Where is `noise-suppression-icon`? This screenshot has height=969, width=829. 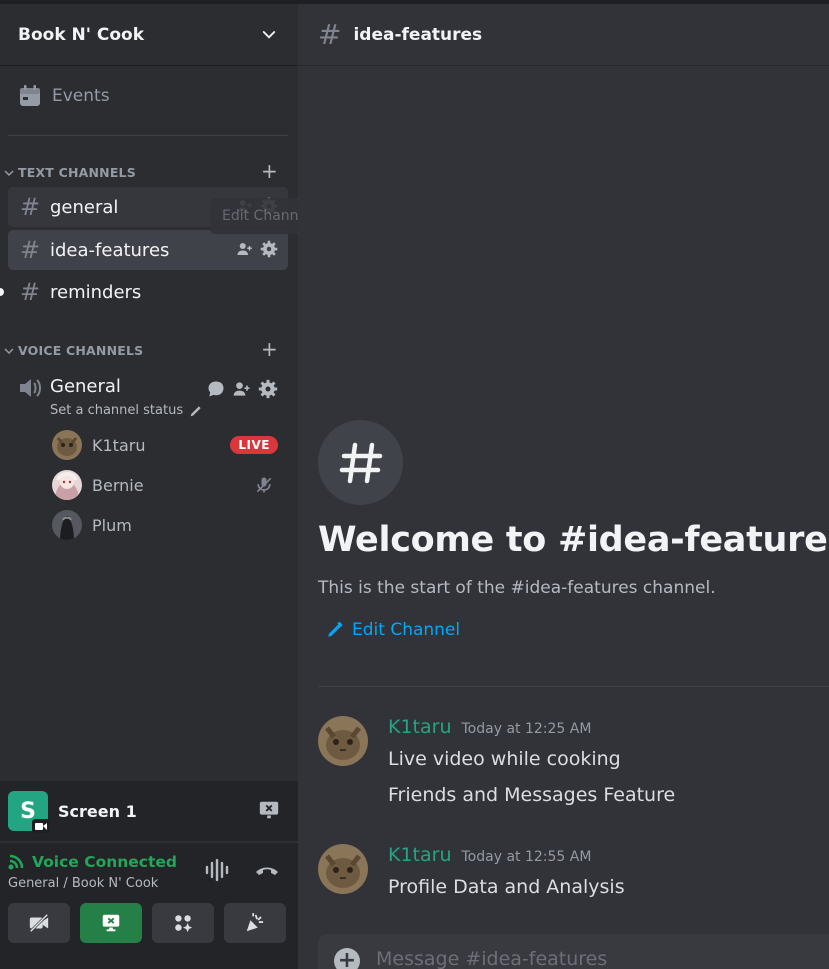
noise-suppression-icon is located at coordinates (217, 870).